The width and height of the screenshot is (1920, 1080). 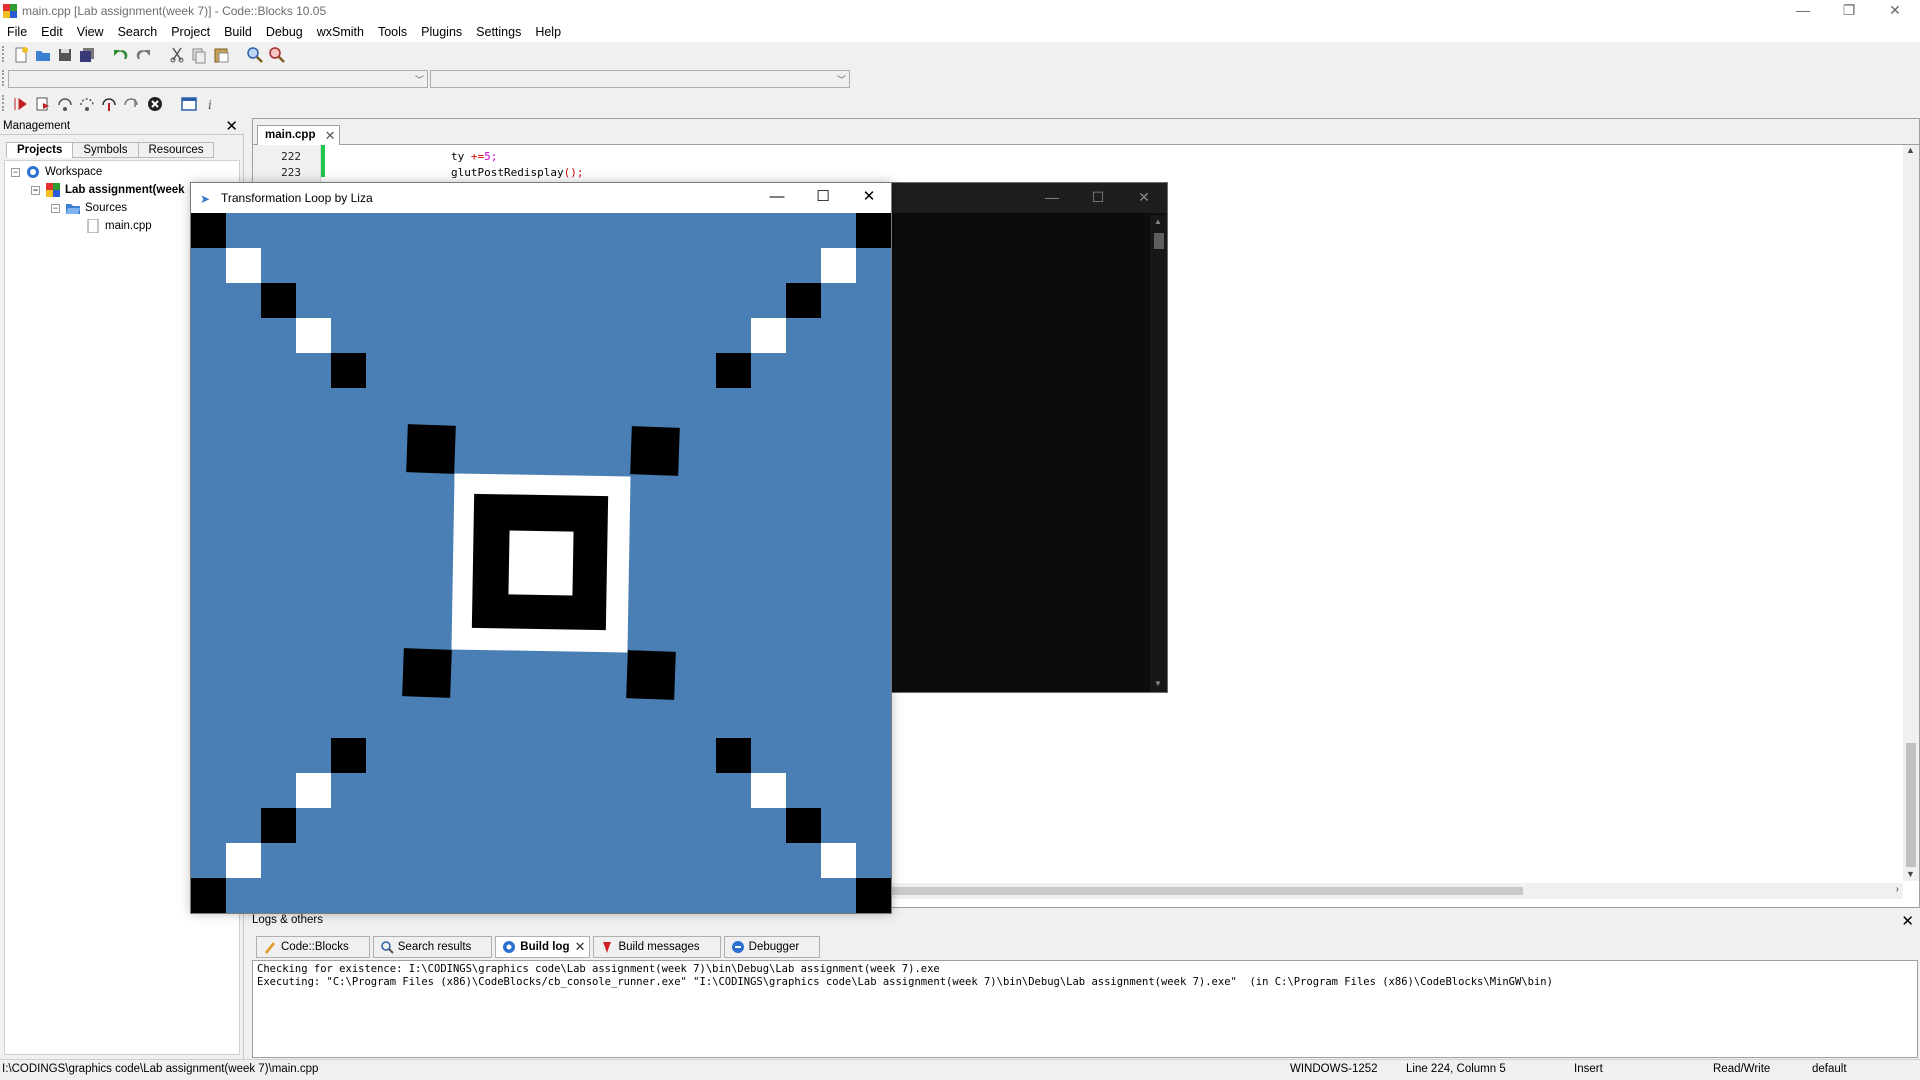 I want to click on scroll-right-icon: ›, so click(x=1897, y=889).